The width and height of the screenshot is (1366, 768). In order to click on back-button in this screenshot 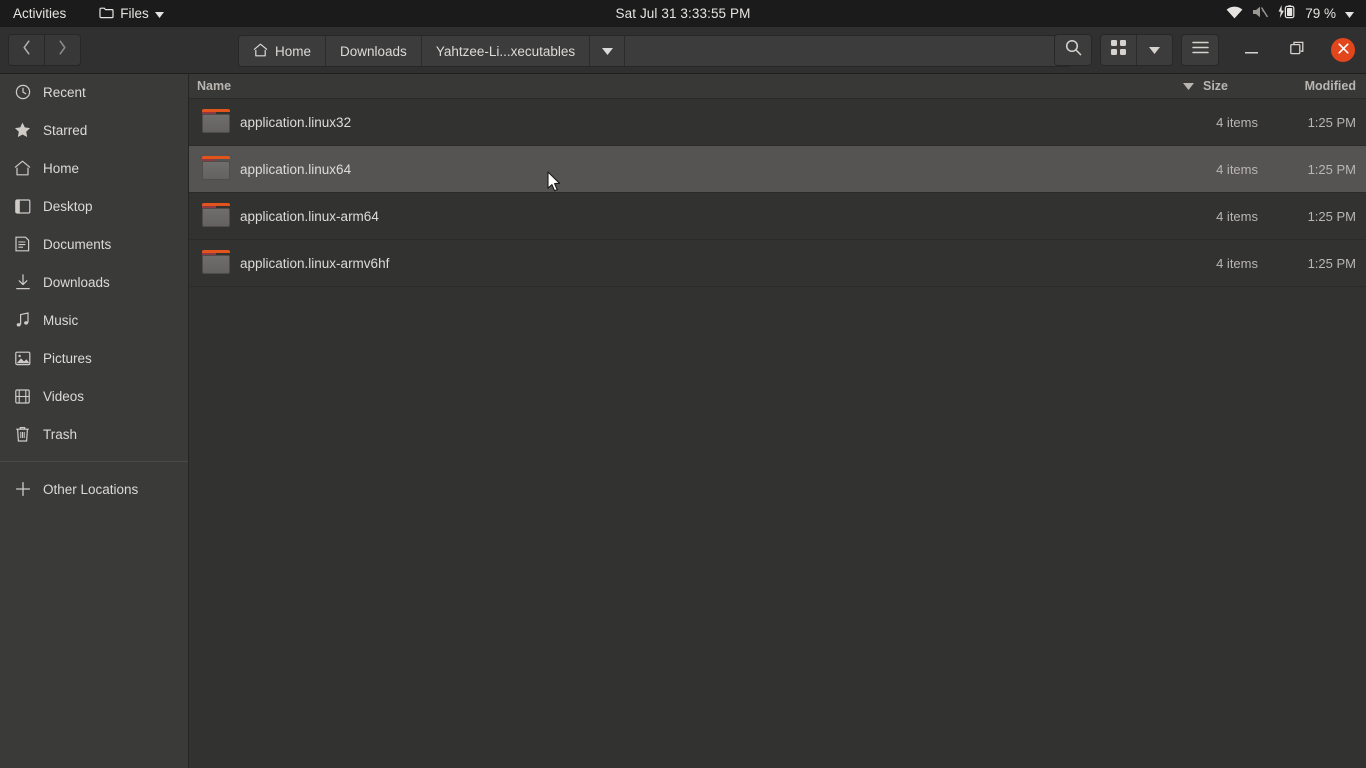, I will do `click(26, 50)`.